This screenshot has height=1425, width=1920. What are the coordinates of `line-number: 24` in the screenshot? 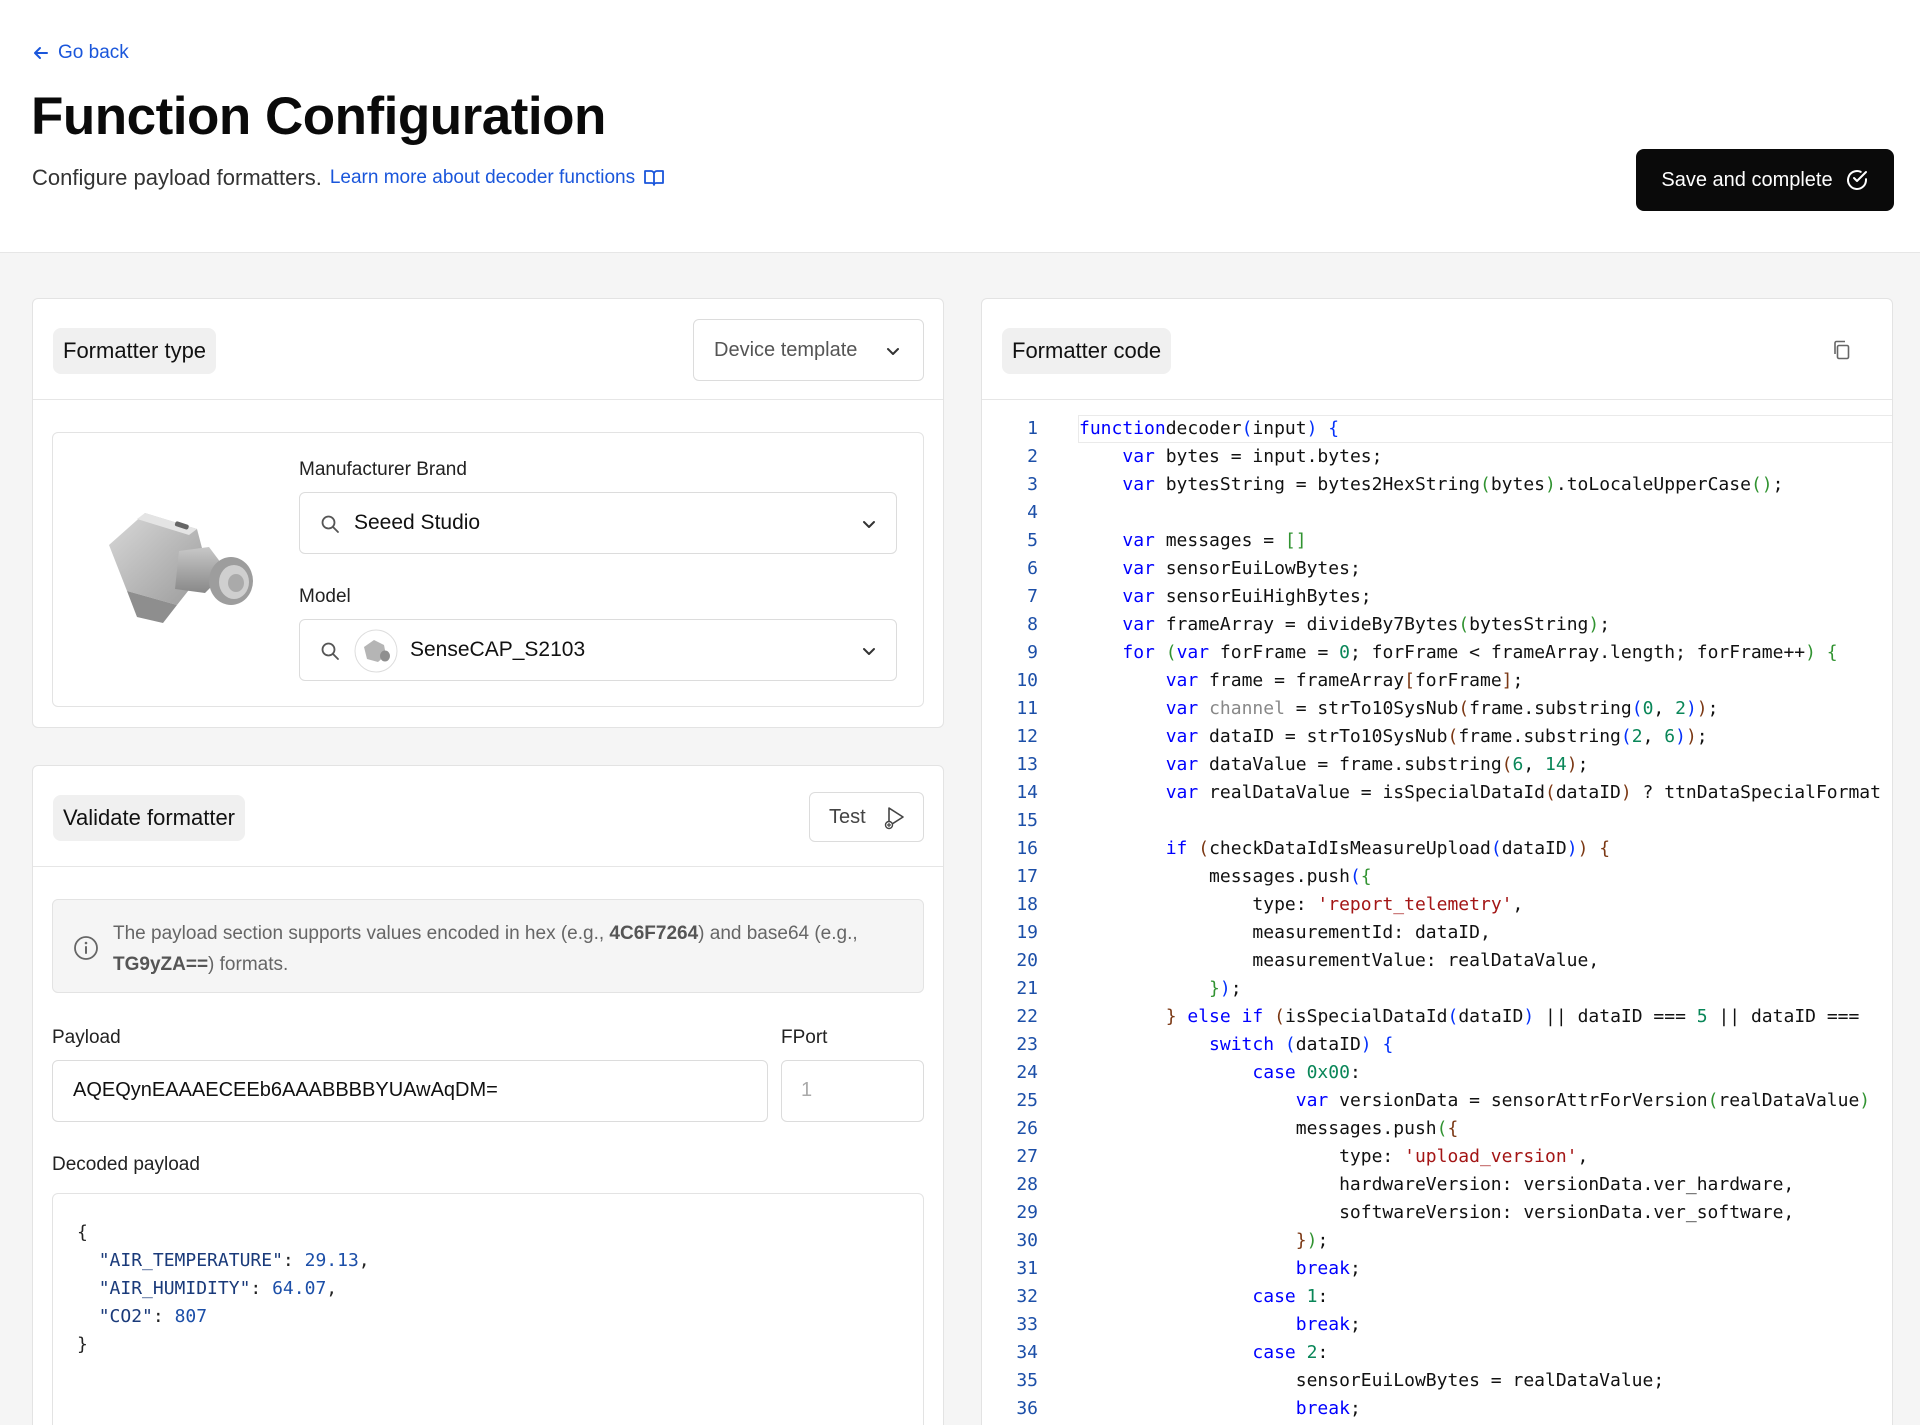 It's located at (1027, 1072).